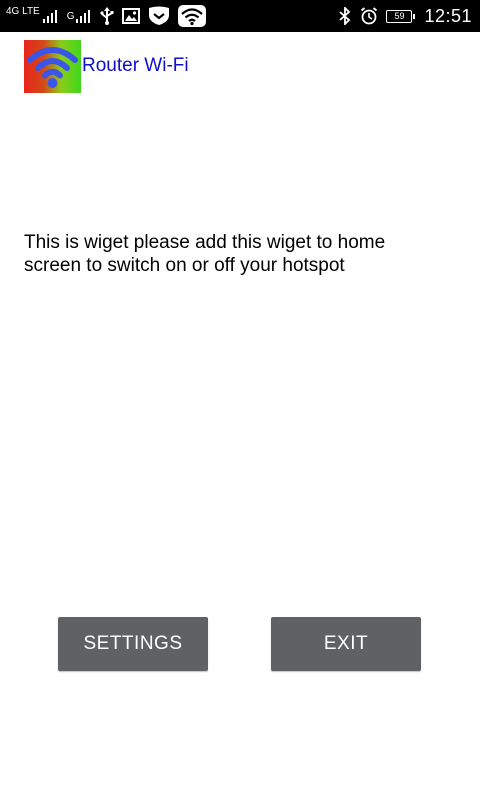  I want to click on router-wifi-logo-icon, so click(52, 66).